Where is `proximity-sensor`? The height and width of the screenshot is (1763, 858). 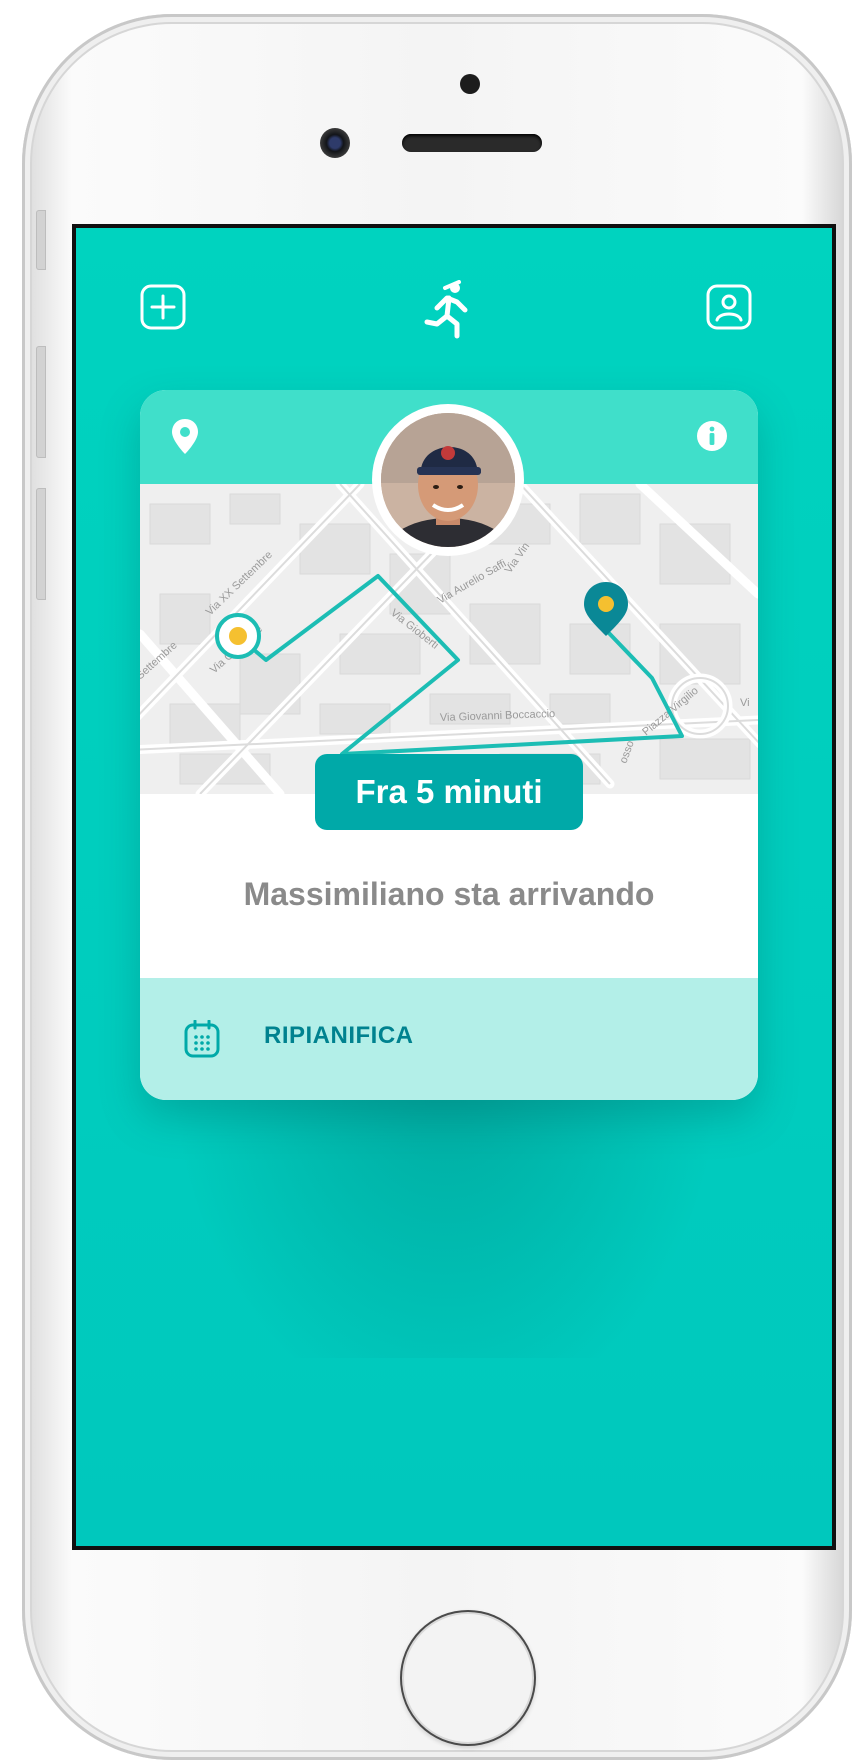
proximity-sensor is located at coordinates (470, 84).